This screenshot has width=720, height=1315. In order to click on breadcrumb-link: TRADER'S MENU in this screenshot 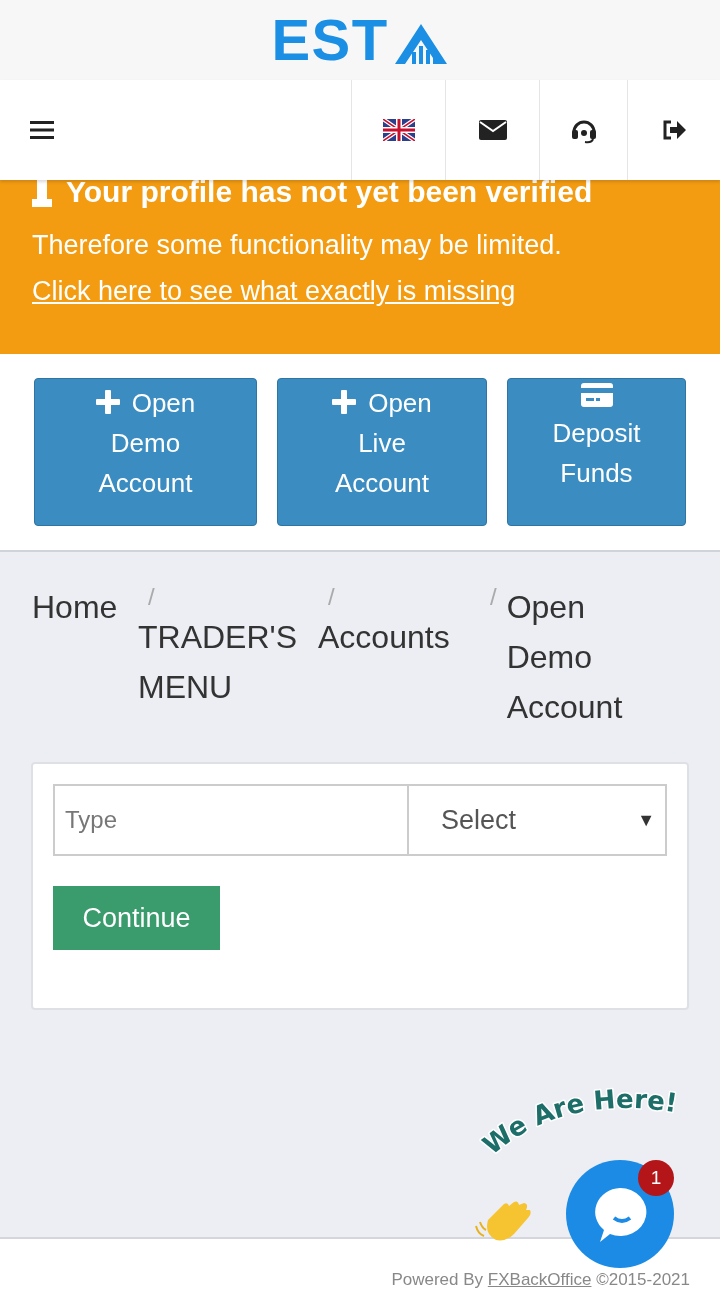, I will do `click(228, 662)`.